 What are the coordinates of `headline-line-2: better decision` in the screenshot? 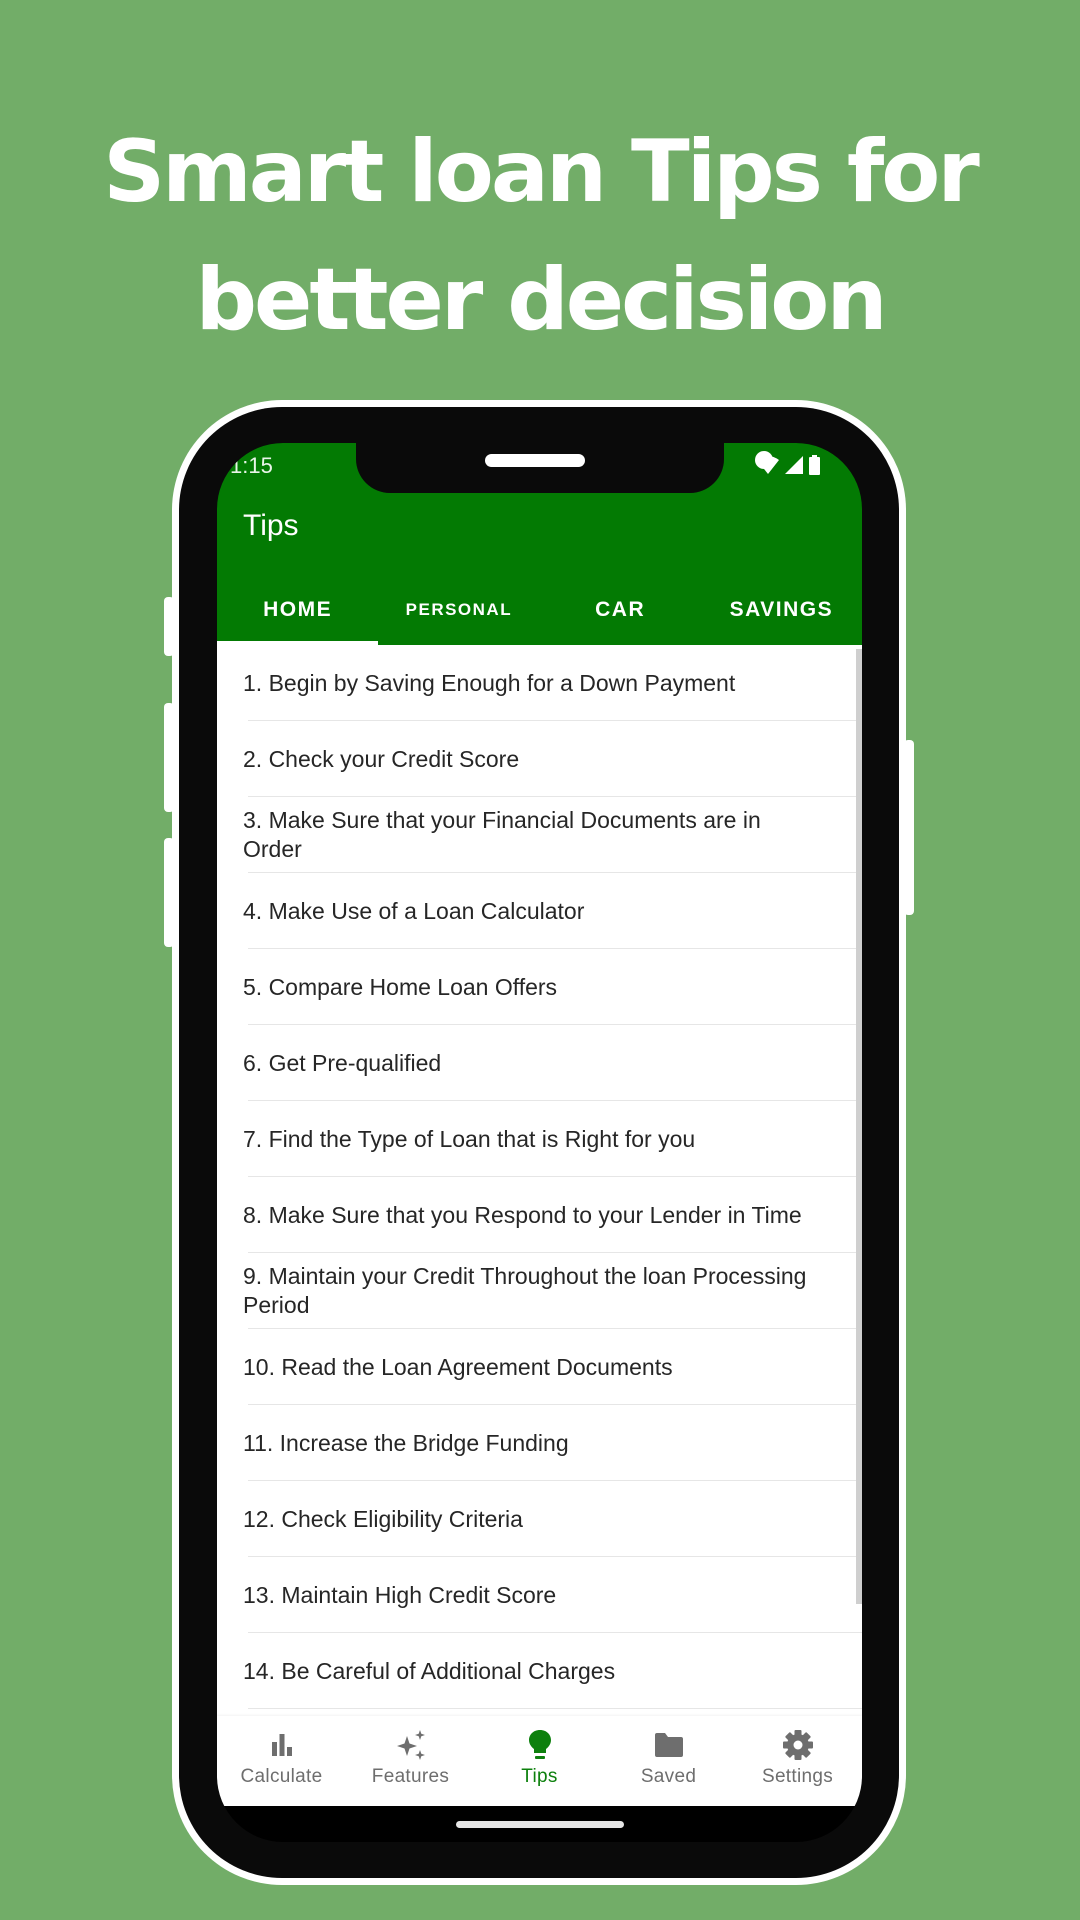 It's located at (541, 300).